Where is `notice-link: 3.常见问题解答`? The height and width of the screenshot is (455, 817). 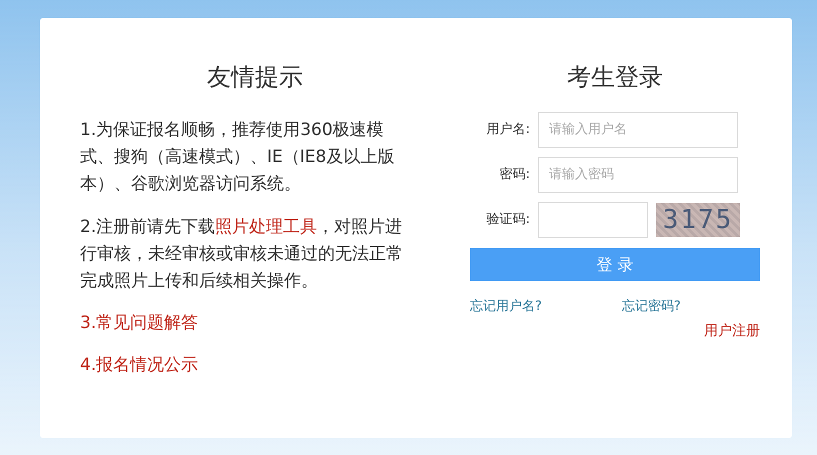
notice-link: 3.常见问题解答 is located at coordinates (139, 324).